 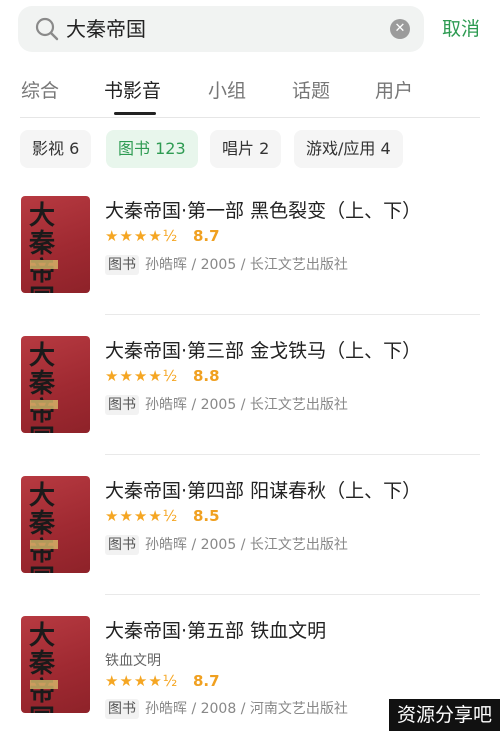 What do you see at coordinates (47, 29) in the screenshot?
I see `search-icon` at bounding box center [47, 29].